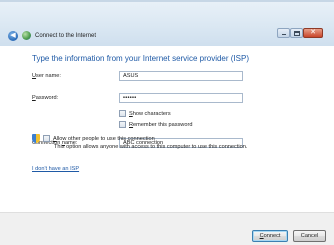 Image resolution: width=334 pixels, height=245 pixels. What do you see at coordinates (309, 236) in the screenshot?
I see `cancel-button: Cancel` at bounding box center [309, 236].